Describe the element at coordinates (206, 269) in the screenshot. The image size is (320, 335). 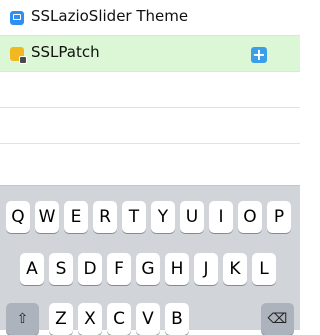
I see `key-j: J` at that location.